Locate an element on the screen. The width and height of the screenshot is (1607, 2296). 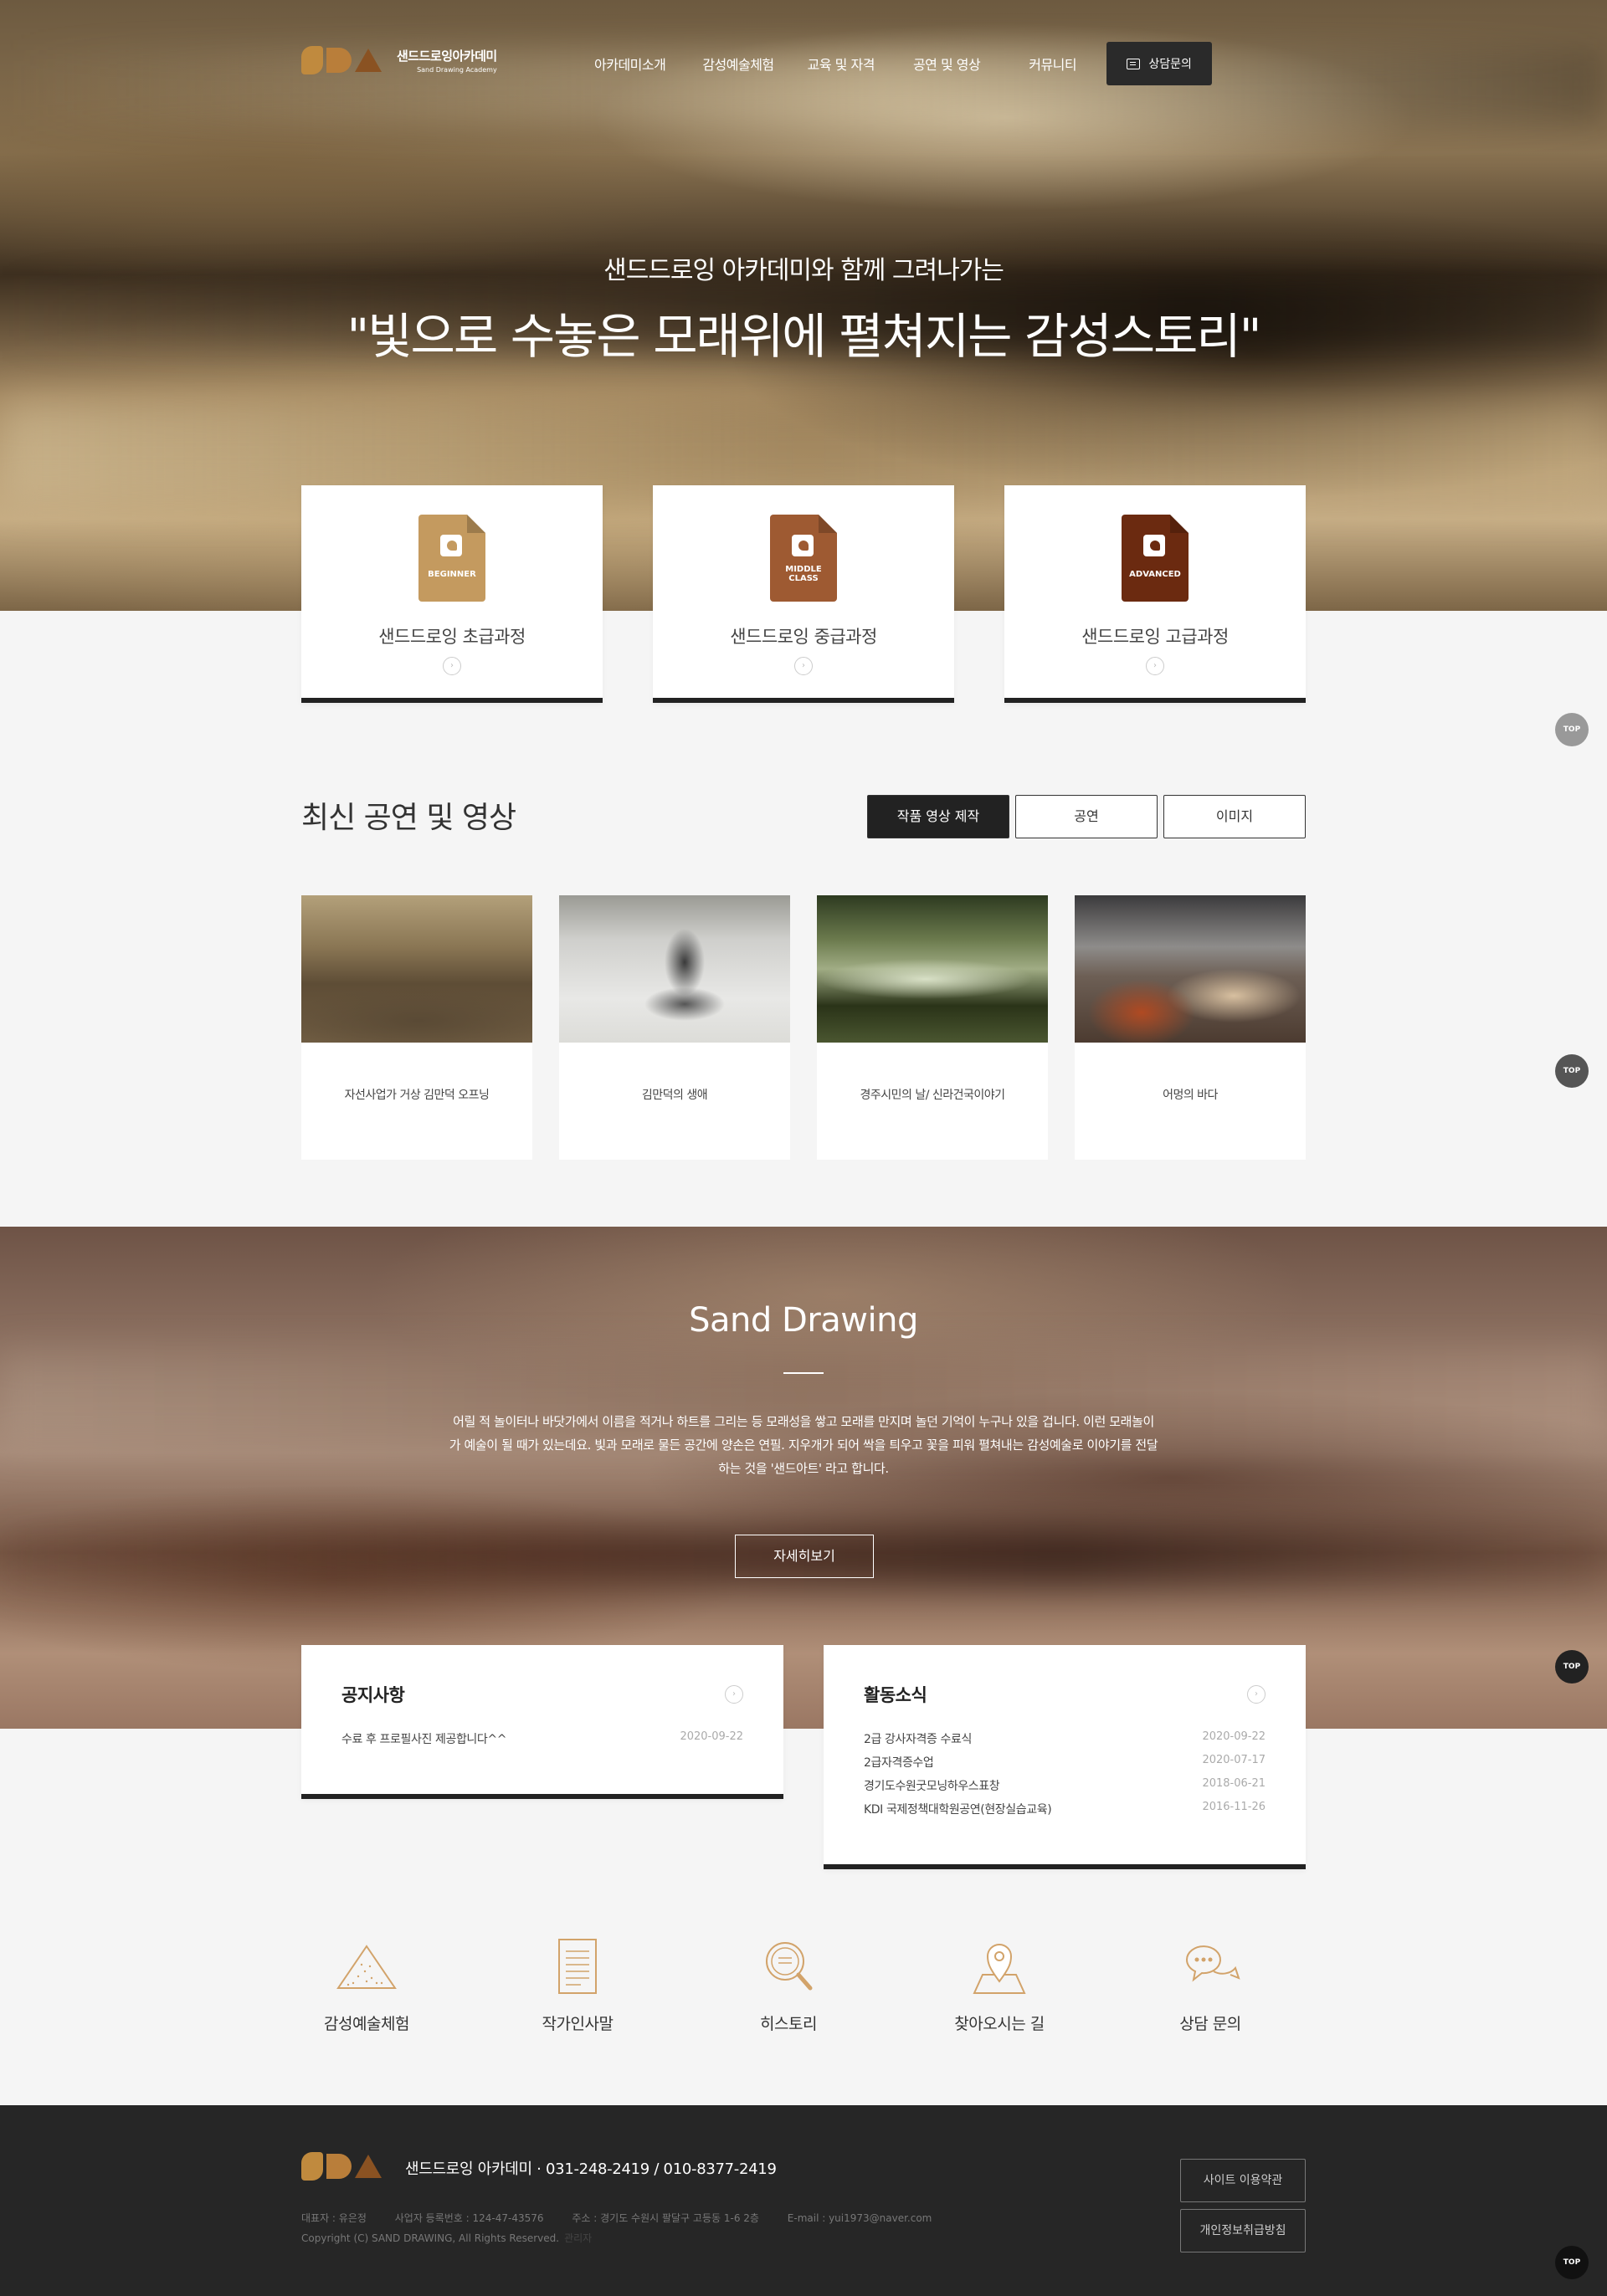
footer-biz-number: 사업자 등록번호 : 124-47-43576 is located at coordinates (469, 2218).